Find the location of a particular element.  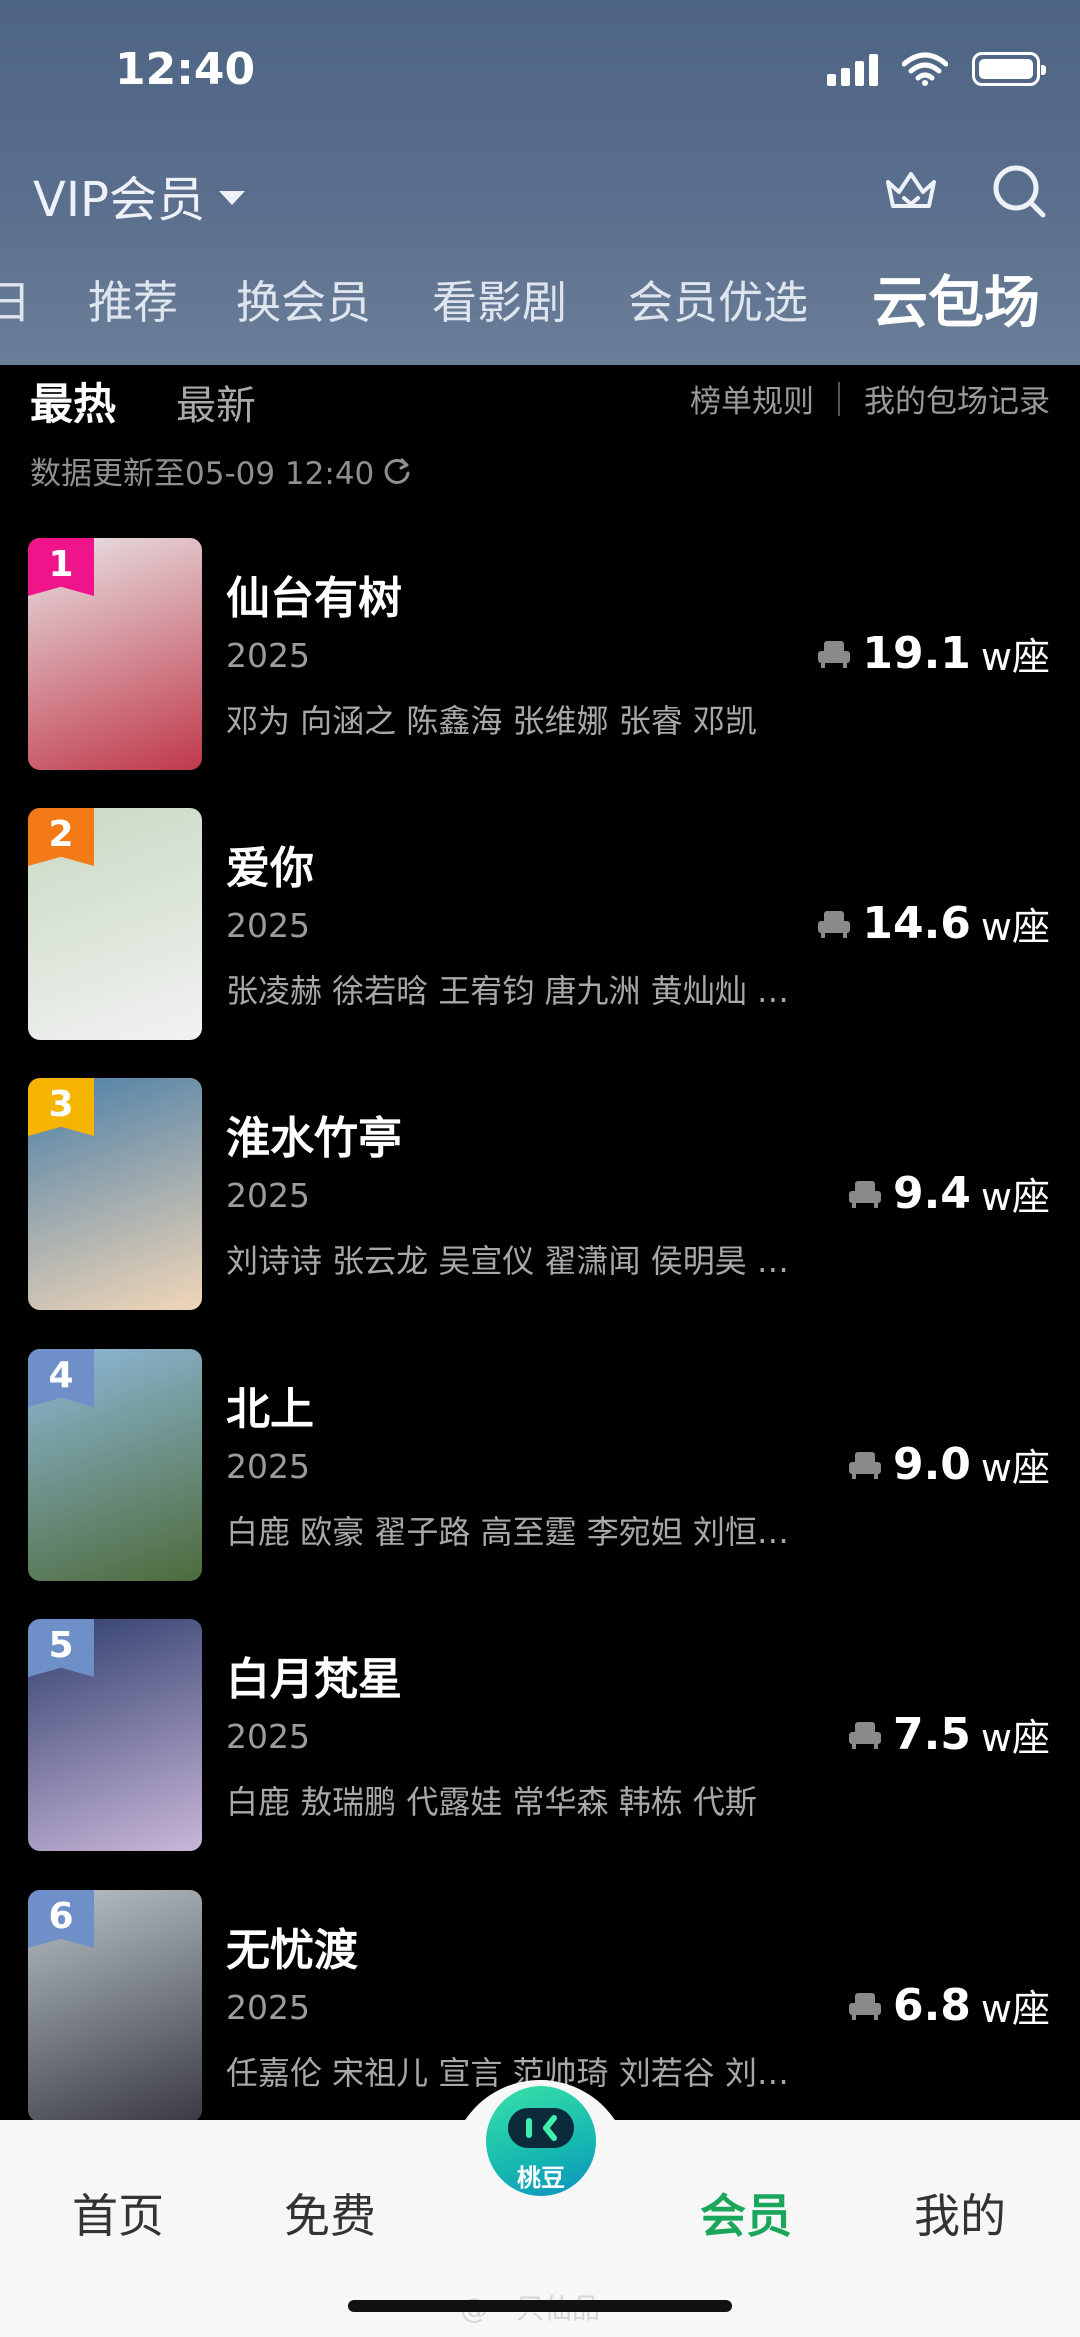

update-text: 数据更新至05-09 12:40 is located at coordinates (202, 474).